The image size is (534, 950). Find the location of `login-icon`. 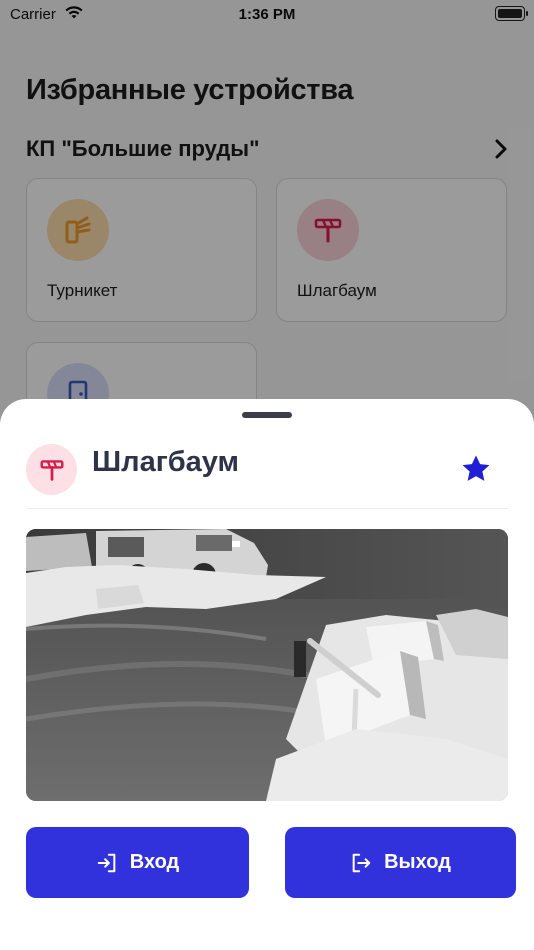

login-icon is located at coordinates (106, 862).